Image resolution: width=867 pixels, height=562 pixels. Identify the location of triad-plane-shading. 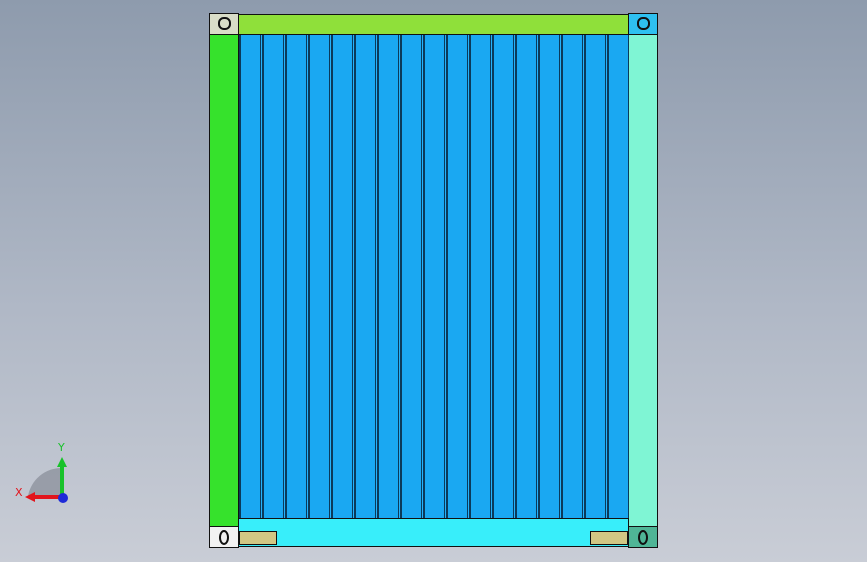
(45, 481).